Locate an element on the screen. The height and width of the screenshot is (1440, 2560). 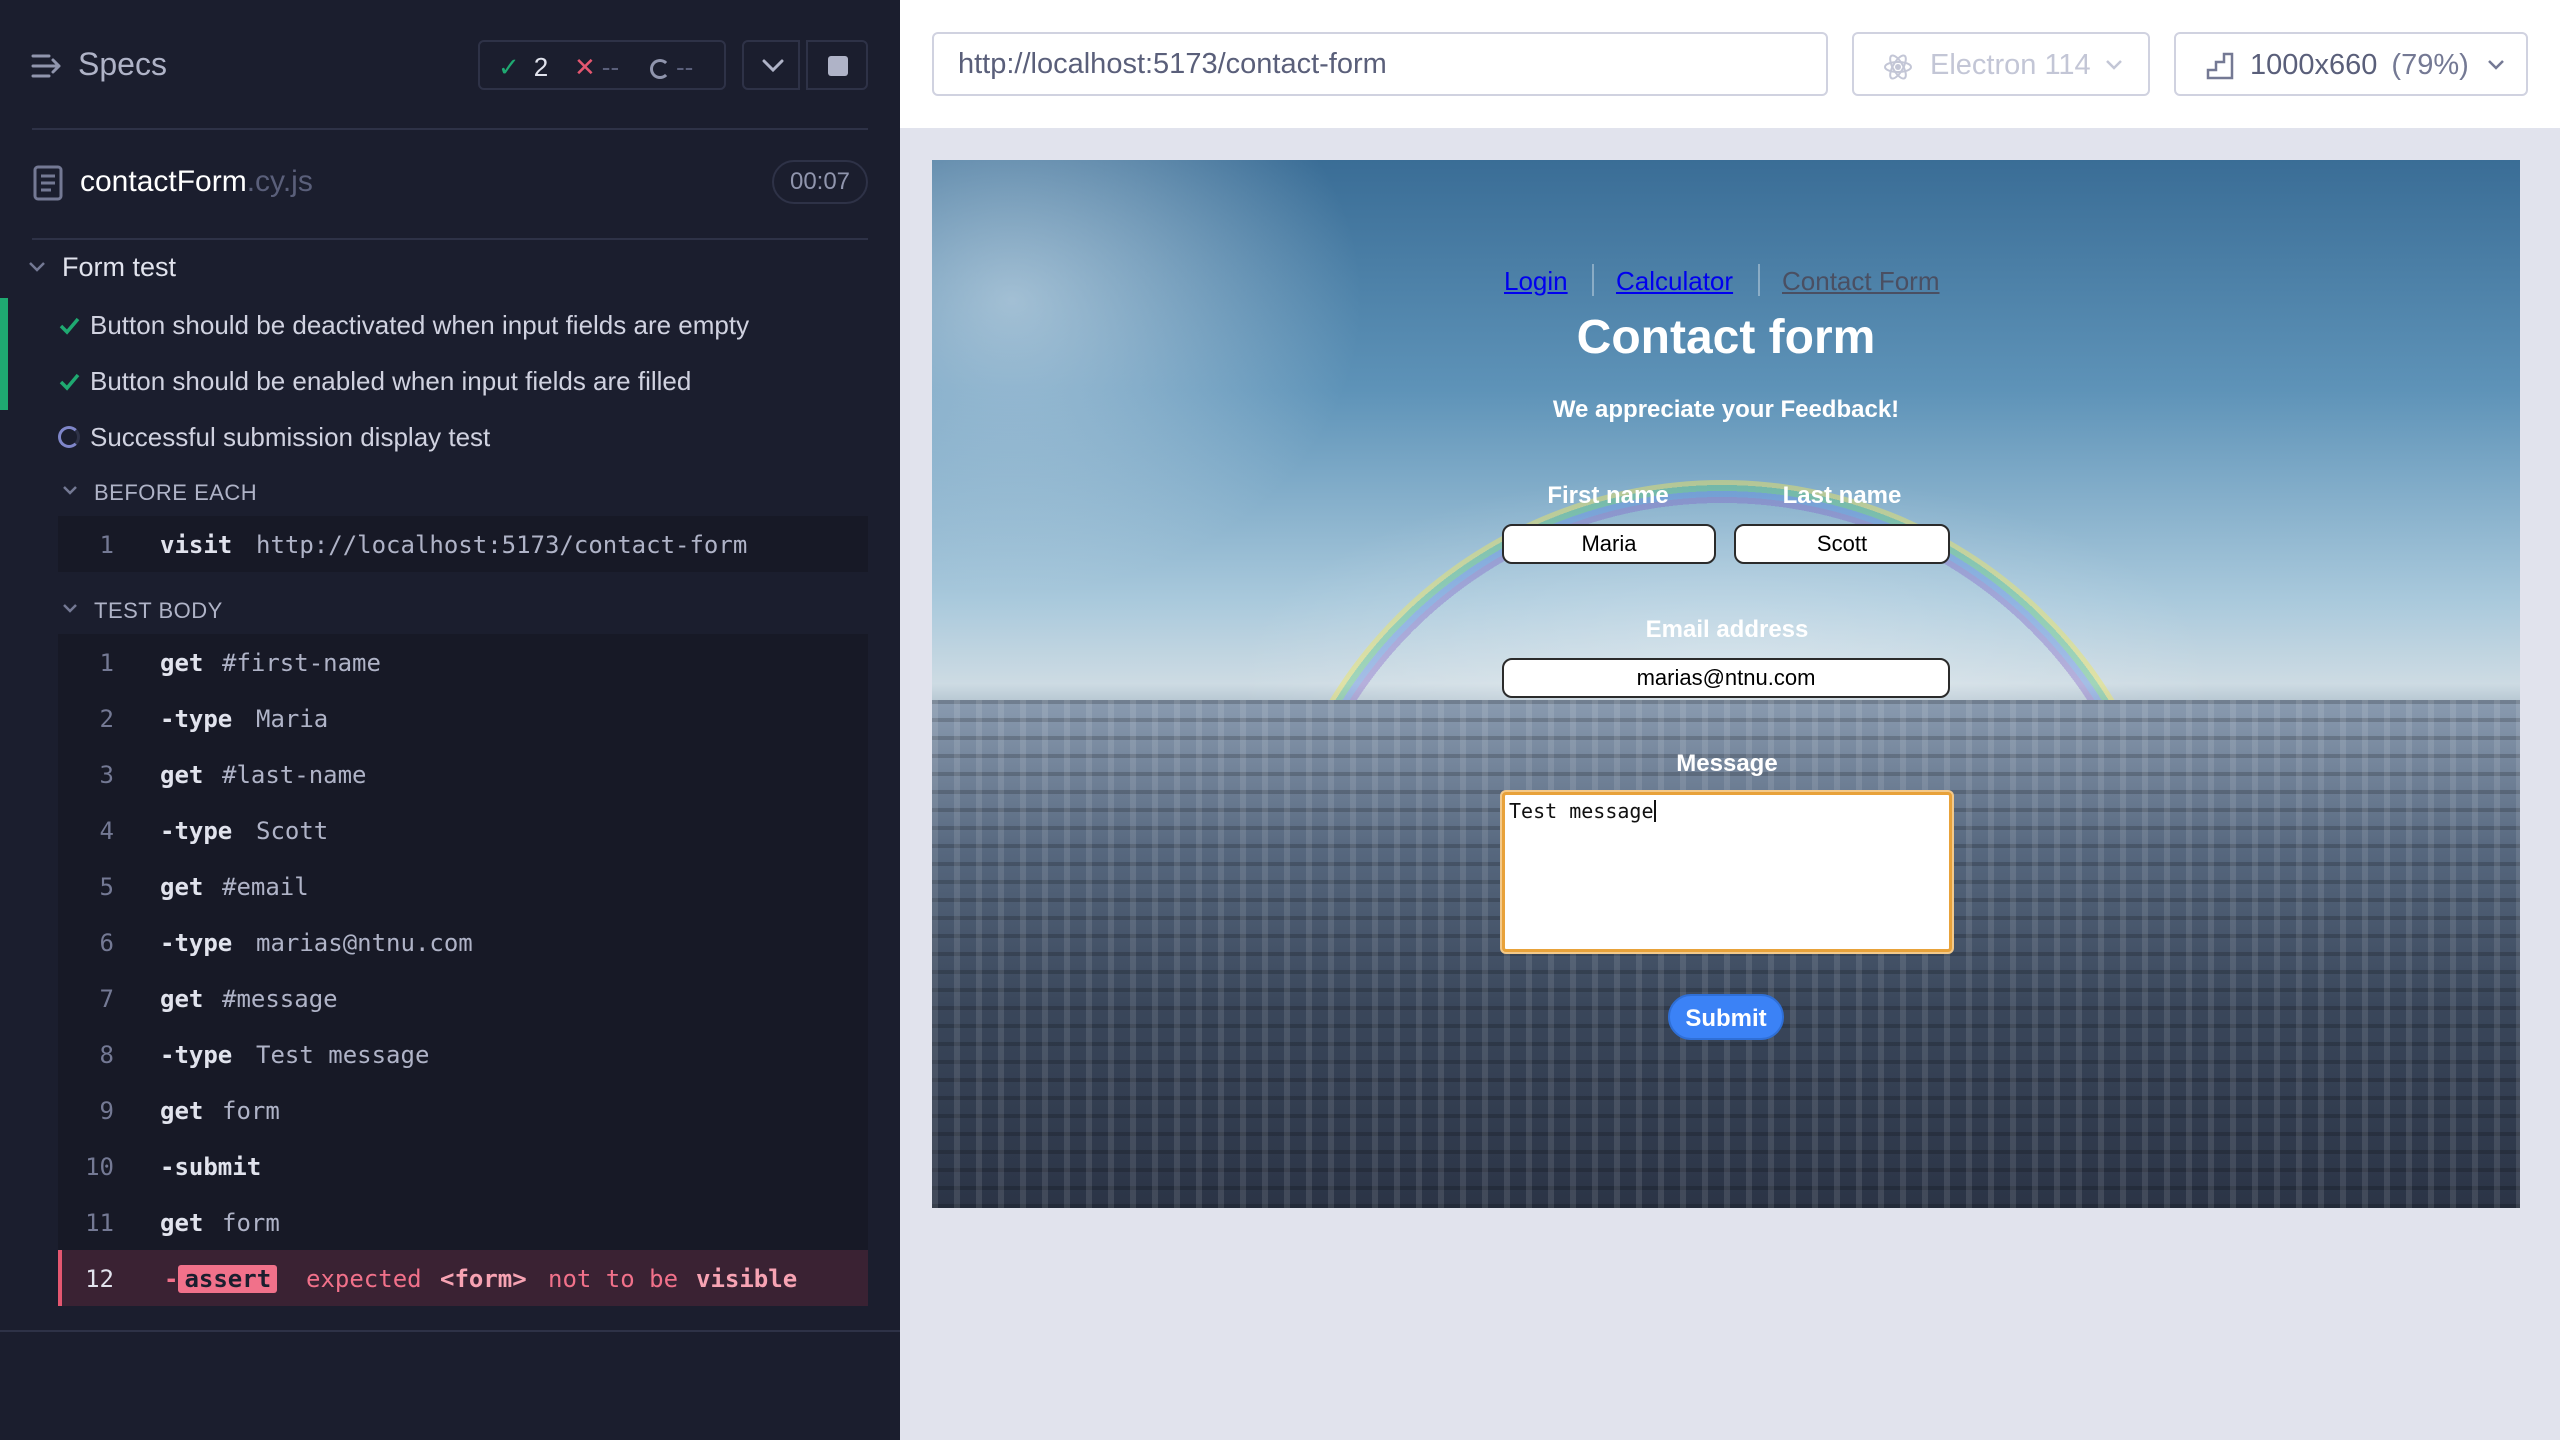
command-row: 11 get form is located at coordinates (463, 1222).